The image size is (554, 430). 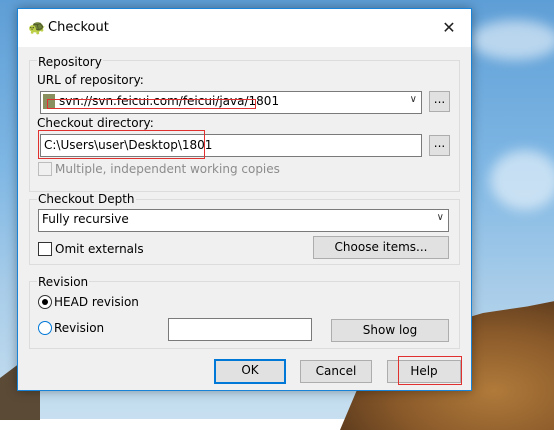 What do you see at coordinates (449, 28) in the screenshot?
I see `close-button: ✕` at bounding box center [449, 28].